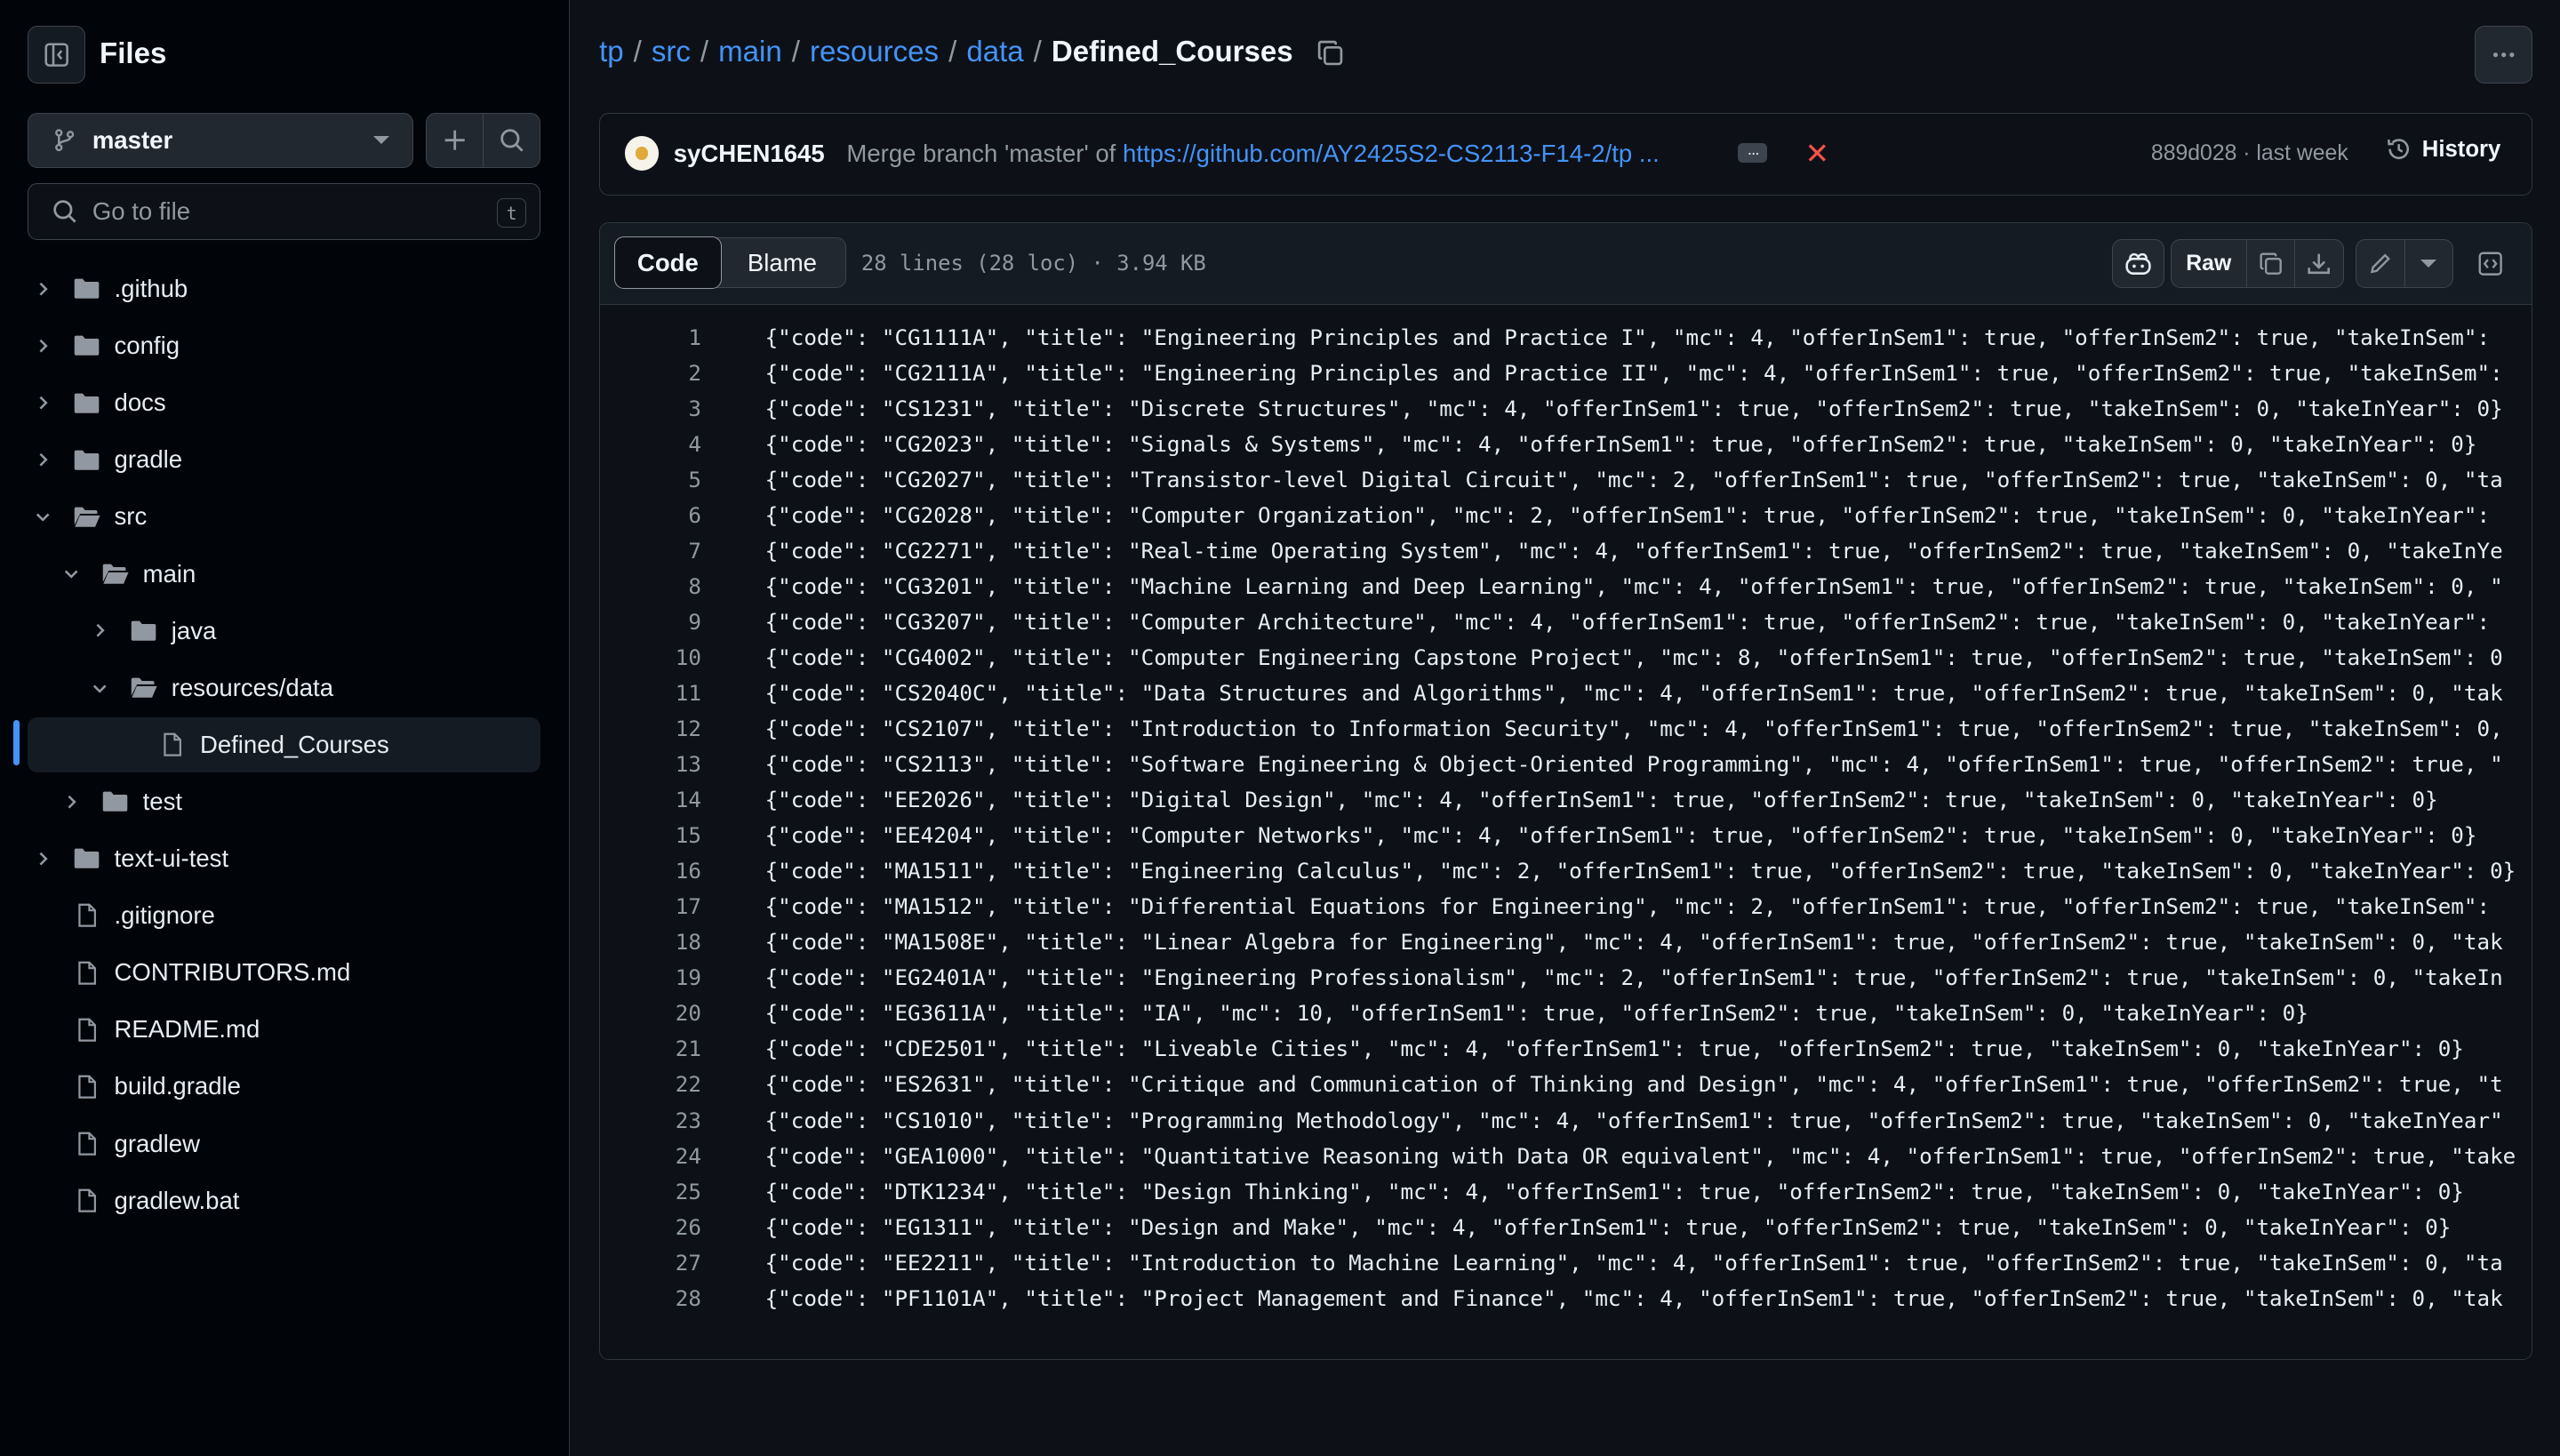 The image size is (2560, 1456). Describe the element at coordinates (650, 444) in the screenshot. I see `line-number: 4` at that location.